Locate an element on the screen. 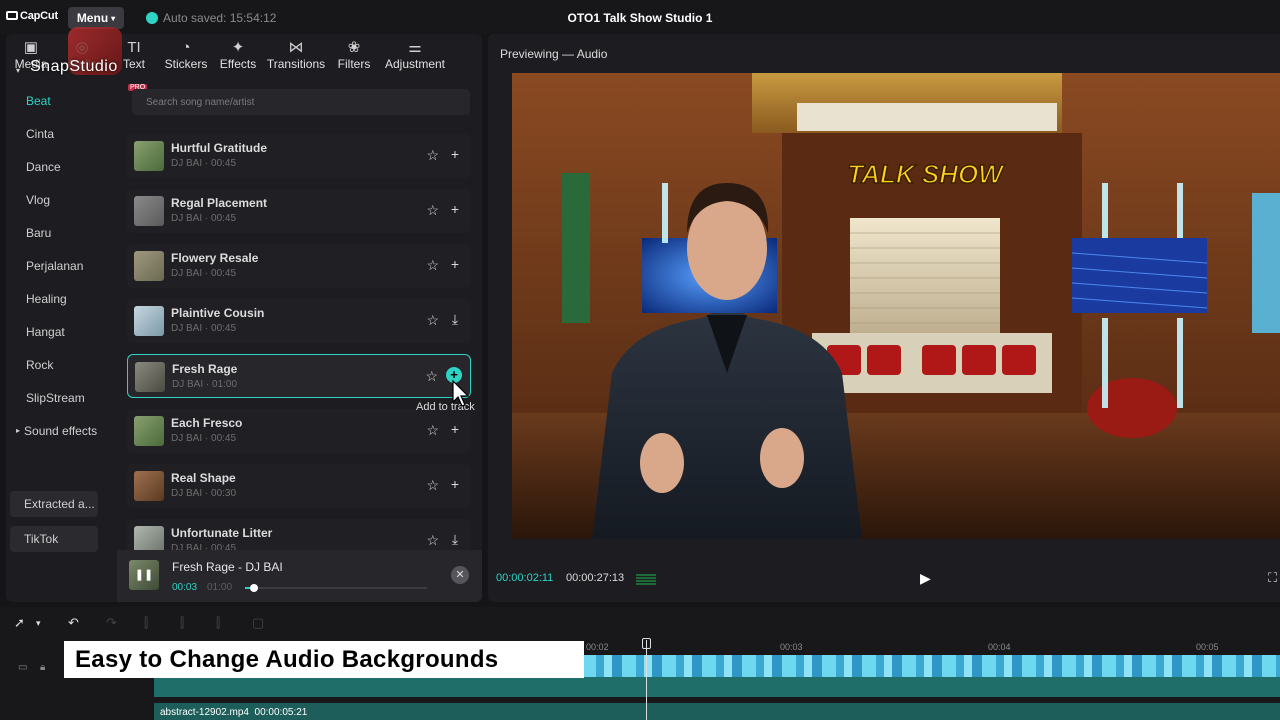 The width and height of the screenshot is (1280, 720). song-item: Each Fresco DJ BAI · 00:45 ☆ + is located at coordinates (299, 431).